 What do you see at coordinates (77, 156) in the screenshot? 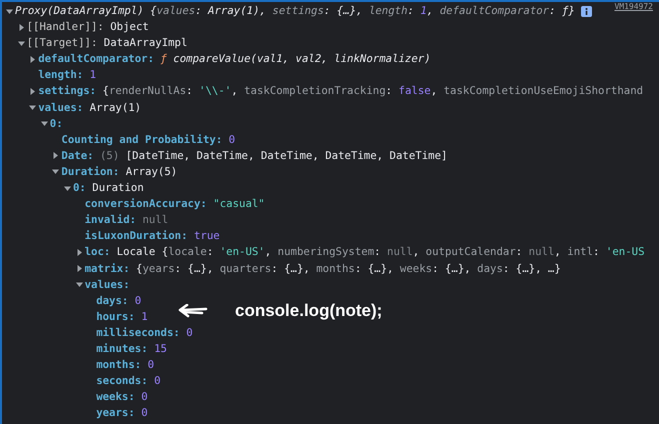
I see `property-key: Date:` at bounding box center [77, 156].